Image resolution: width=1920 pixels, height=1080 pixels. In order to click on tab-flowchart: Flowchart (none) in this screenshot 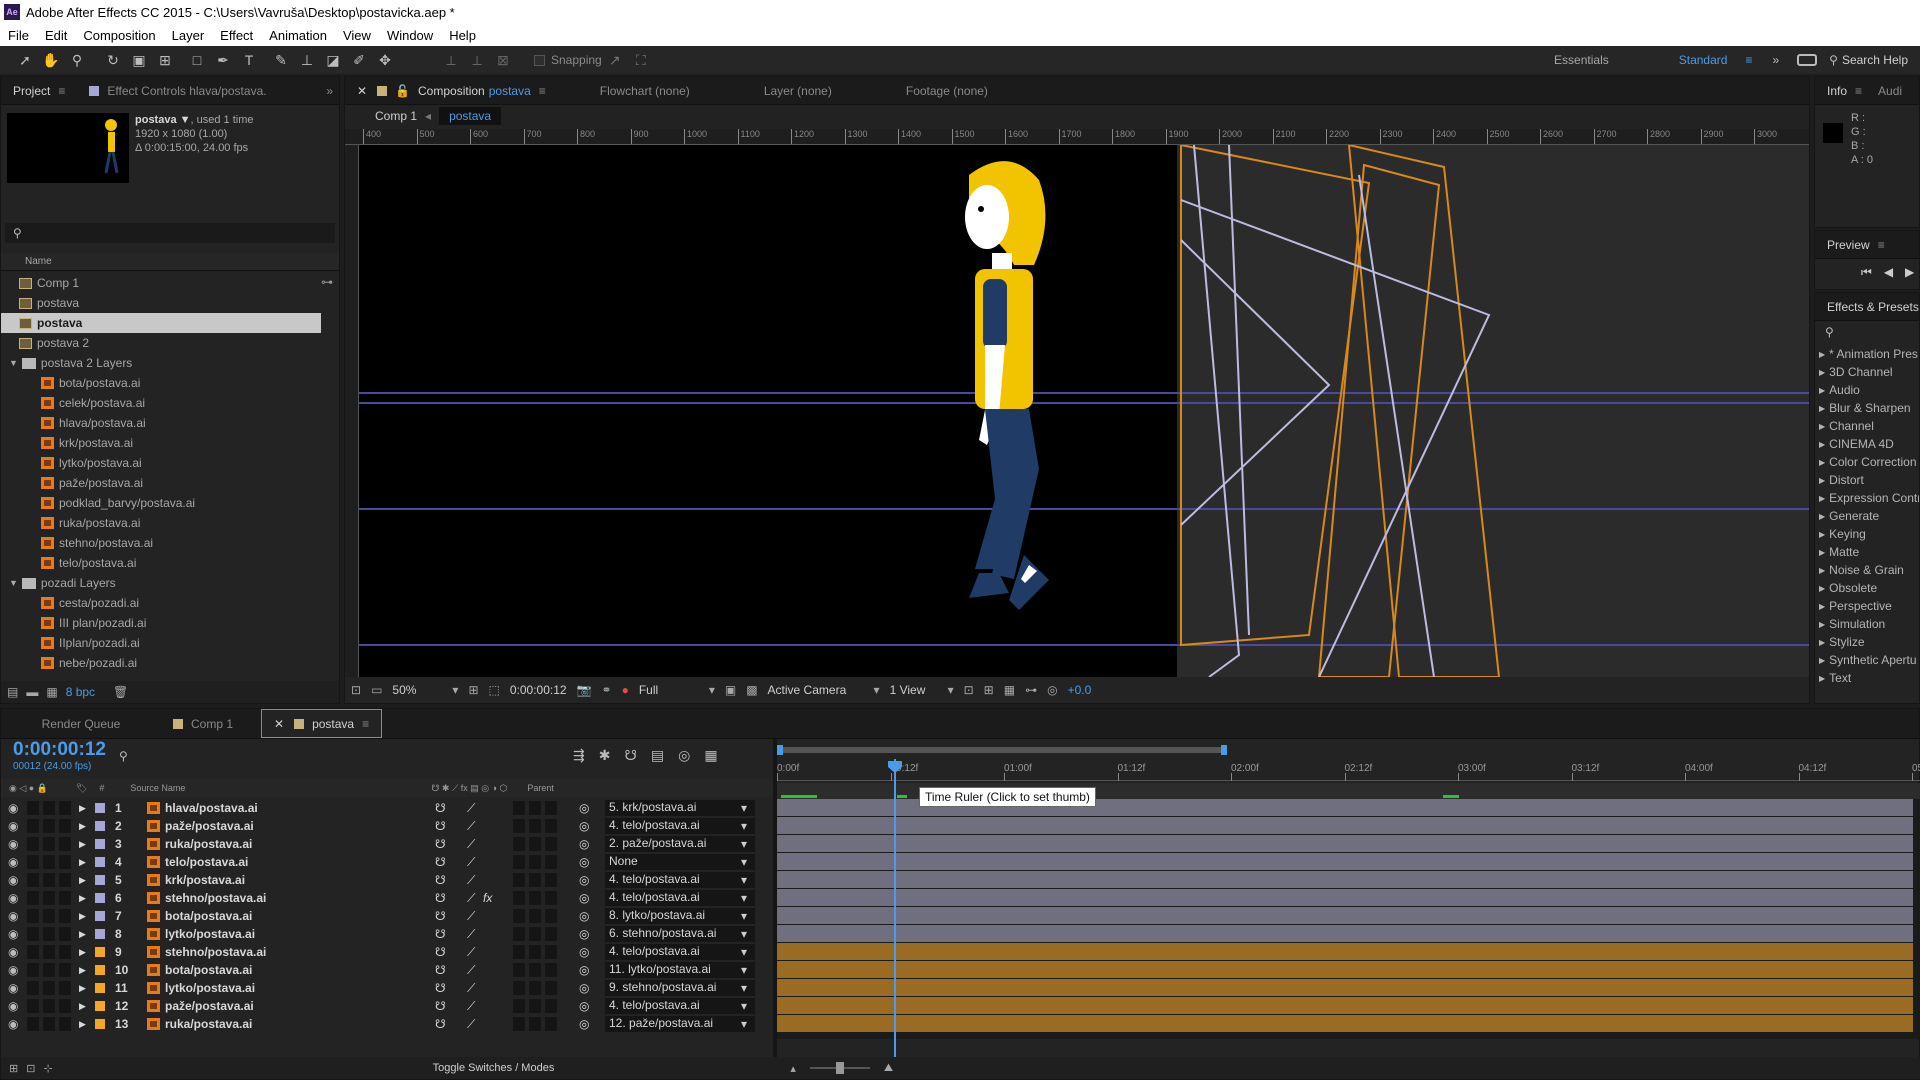, I will do `click(645, 90)`.